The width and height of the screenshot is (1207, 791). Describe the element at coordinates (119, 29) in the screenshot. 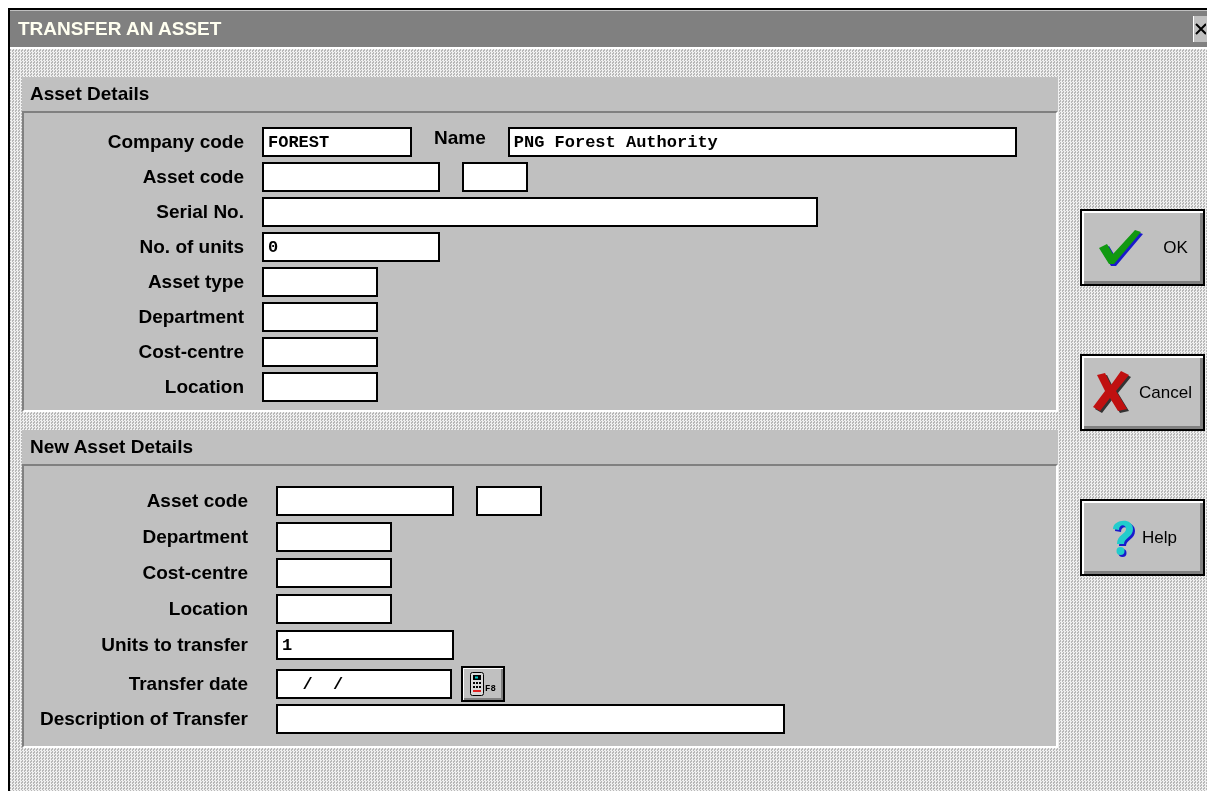

I see `window-title: TRANSFER AN ASSET` at that location.